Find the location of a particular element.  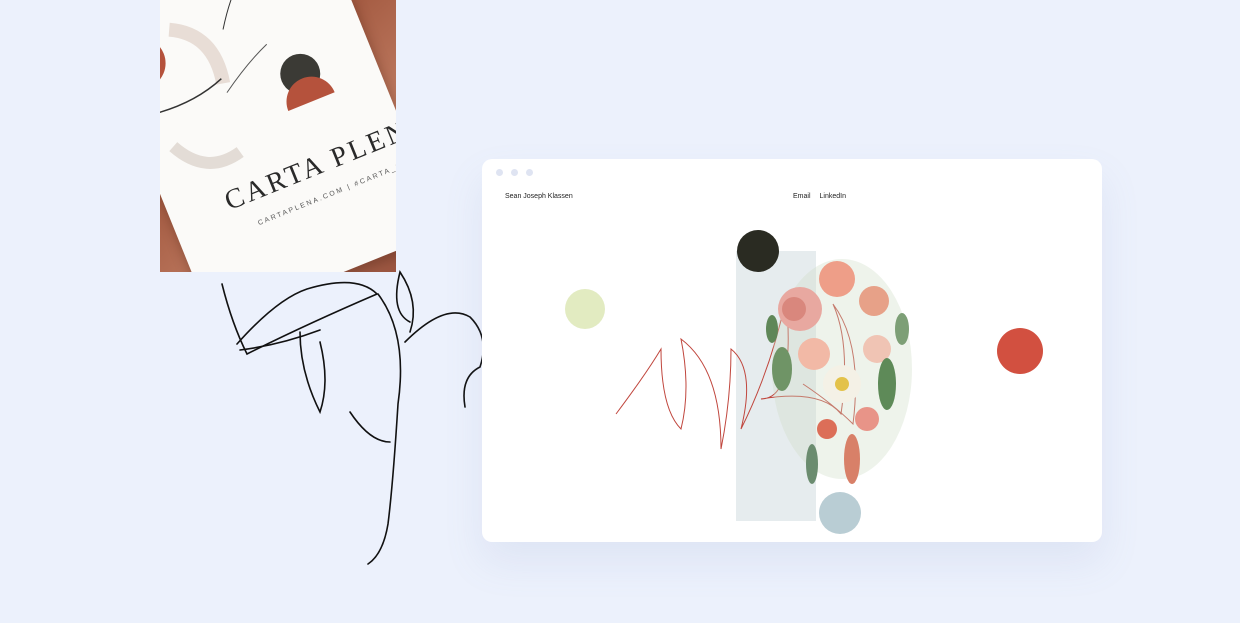

lime-circle is located at coordinates (585, 309).